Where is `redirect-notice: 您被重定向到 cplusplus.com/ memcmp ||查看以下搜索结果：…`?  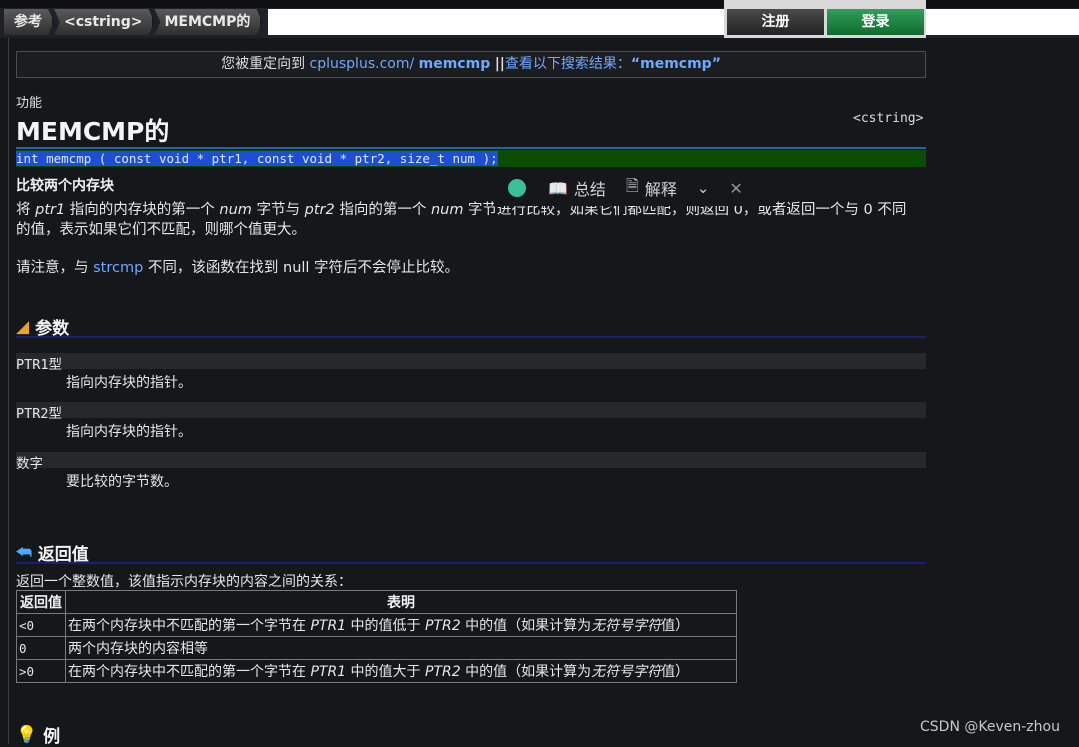
redirect-notice: 您被重定向到 cplusplus.com/ memcmp ||查看以下搜索结果：… is located at coordinates (471, 64).